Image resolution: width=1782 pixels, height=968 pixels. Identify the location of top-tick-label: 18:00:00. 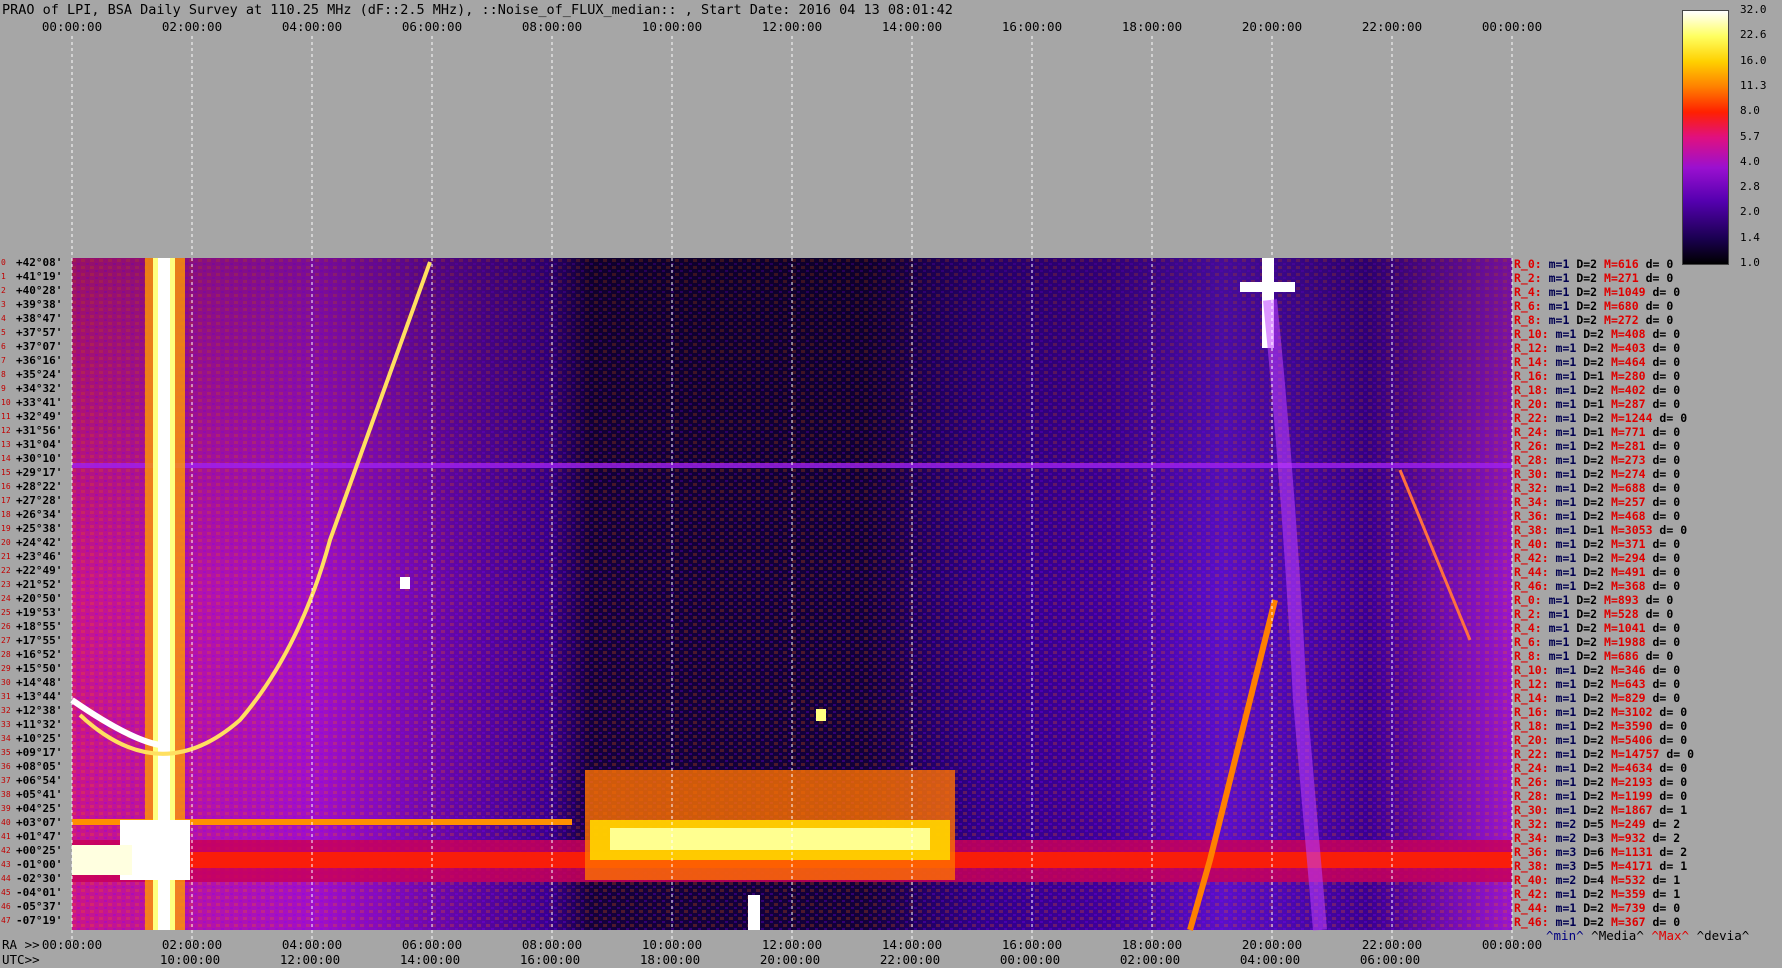
(1152, 26).